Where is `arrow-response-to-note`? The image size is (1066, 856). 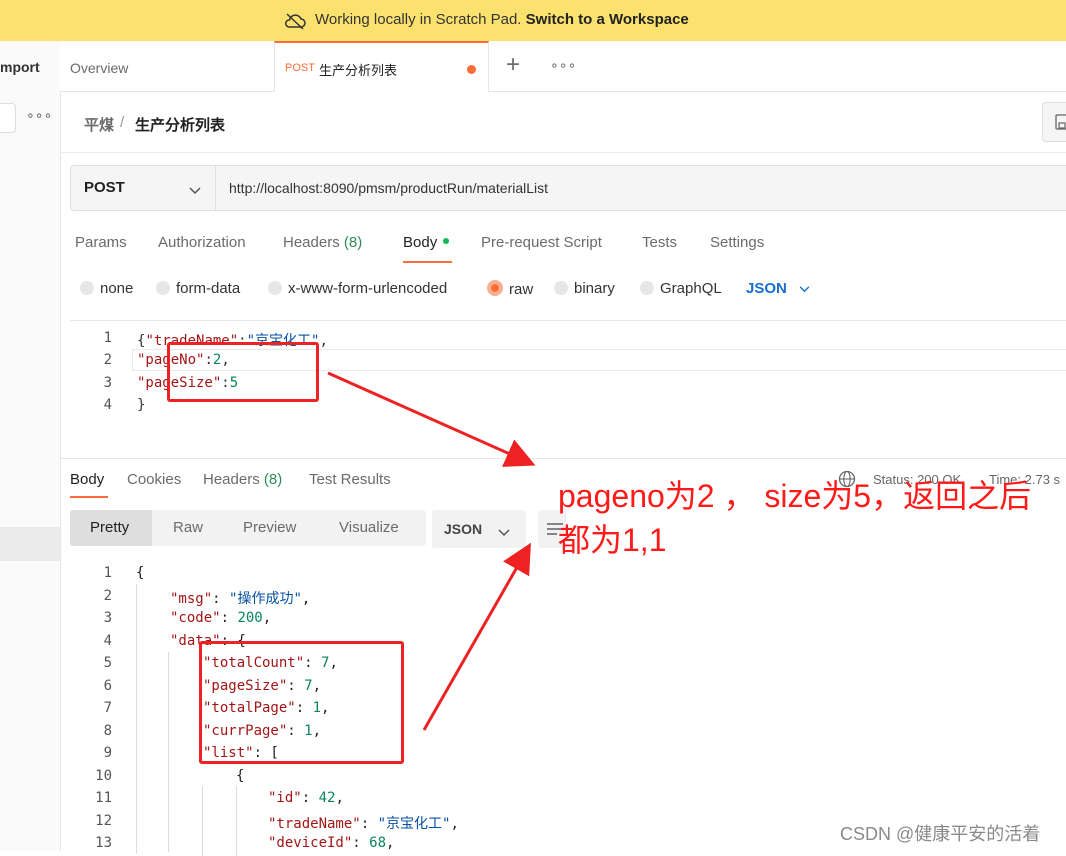 arrow-response-to-note is located at coordinates (476, 636).